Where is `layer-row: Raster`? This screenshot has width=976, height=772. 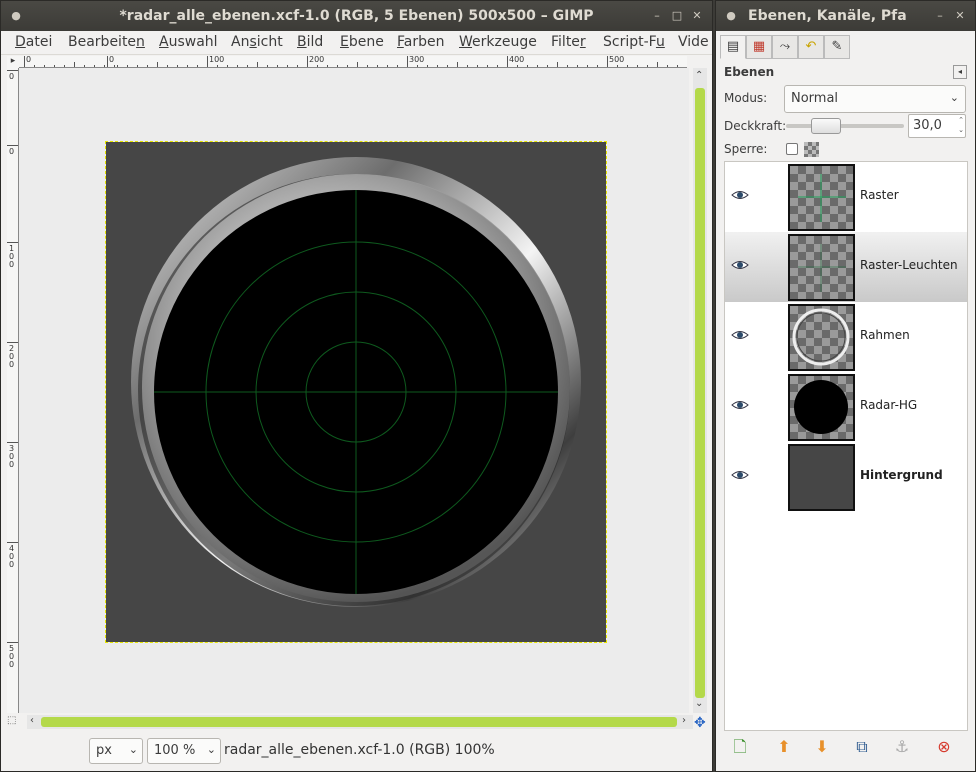 layer-row: Raster is located at coordinates (846, 197).